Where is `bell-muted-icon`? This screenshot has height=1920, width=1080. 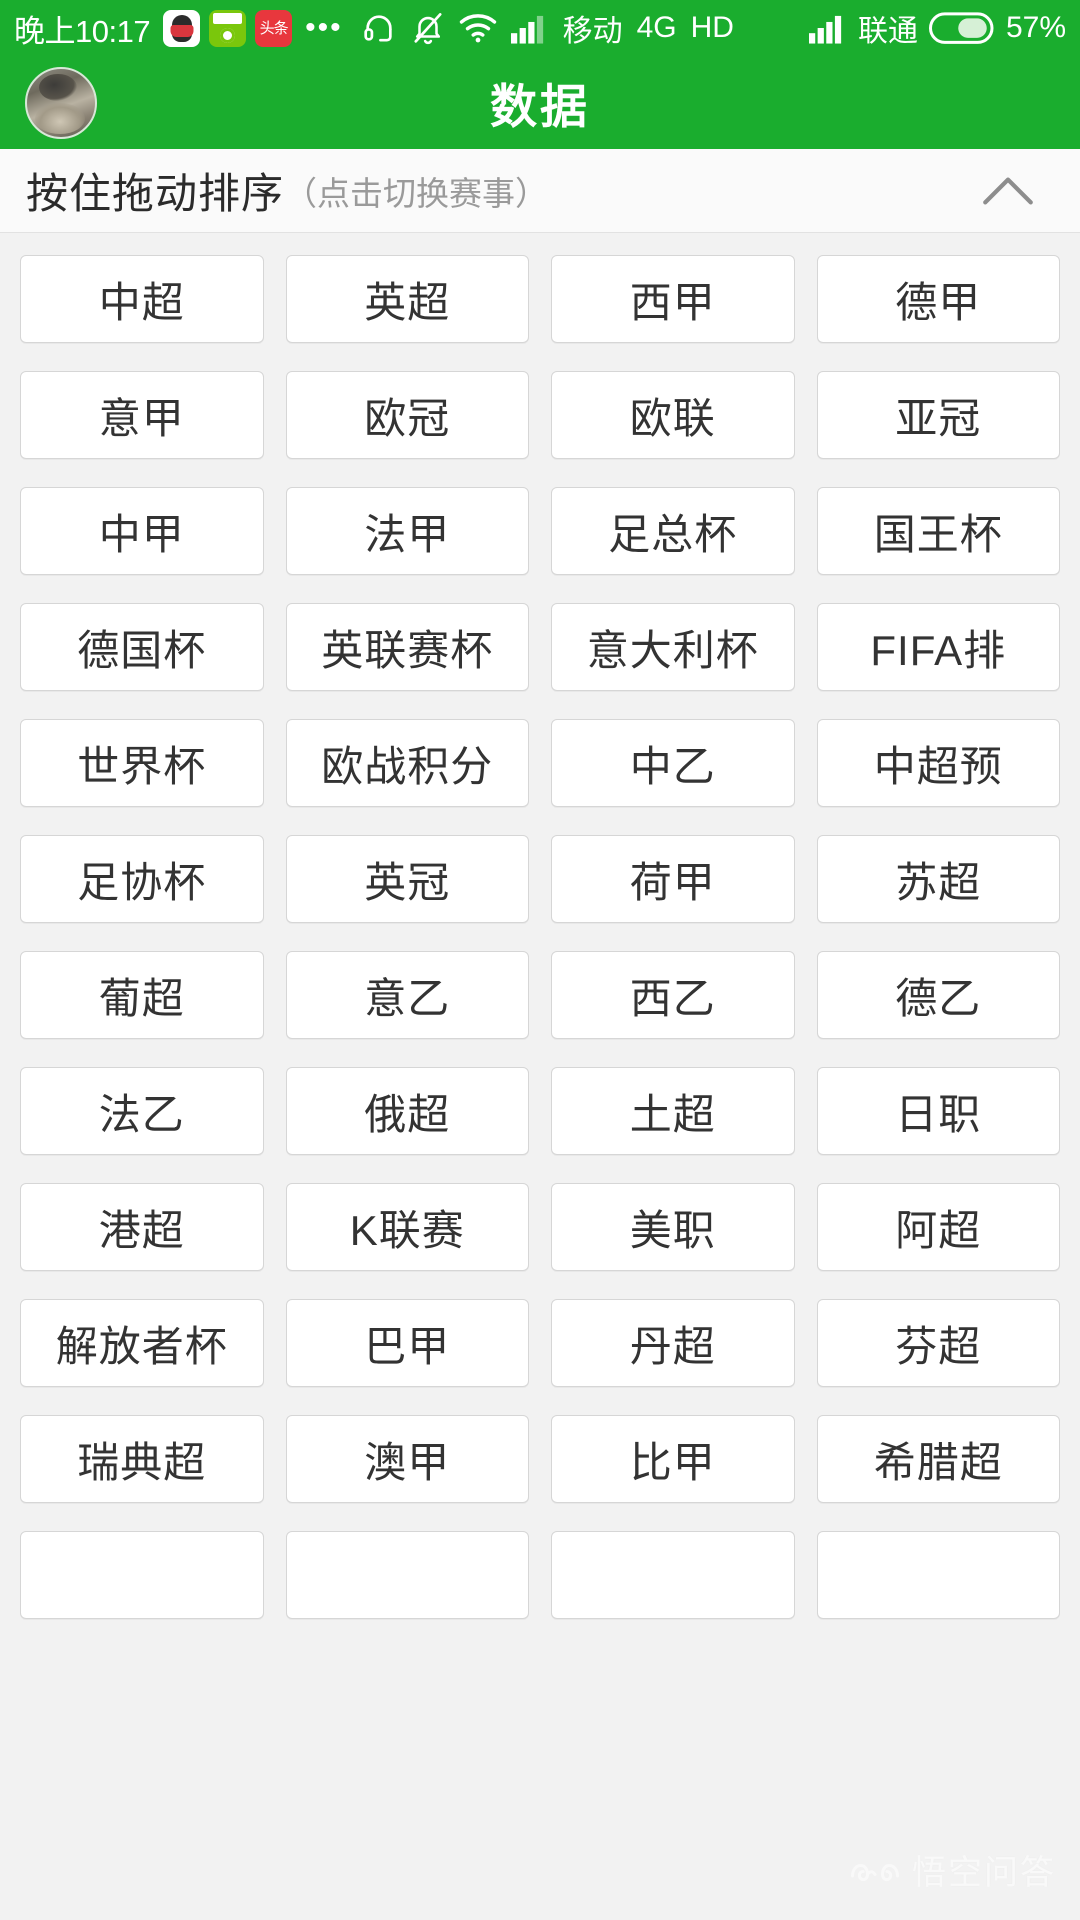
bell-muted-icon is located at coordinates (428, 29).